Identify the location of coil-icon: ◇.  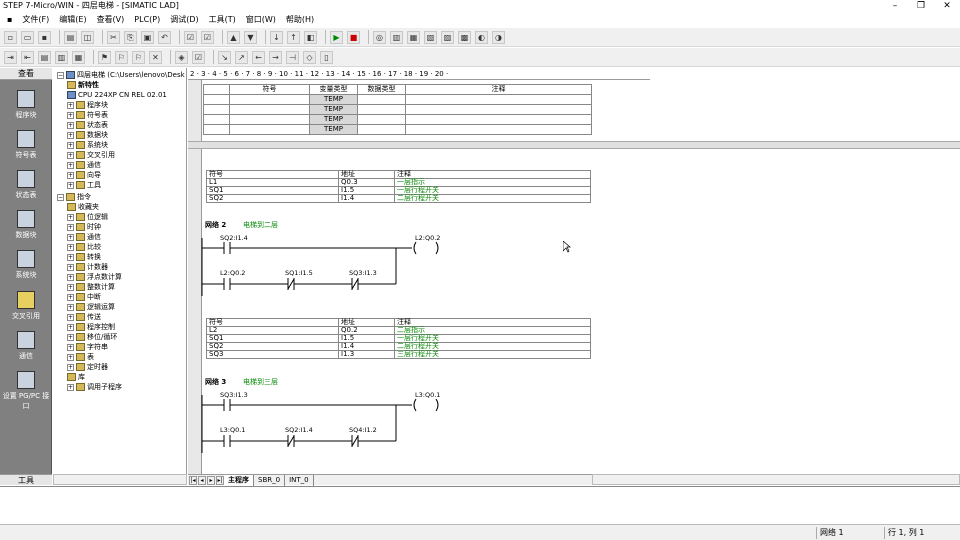
(309, 57).